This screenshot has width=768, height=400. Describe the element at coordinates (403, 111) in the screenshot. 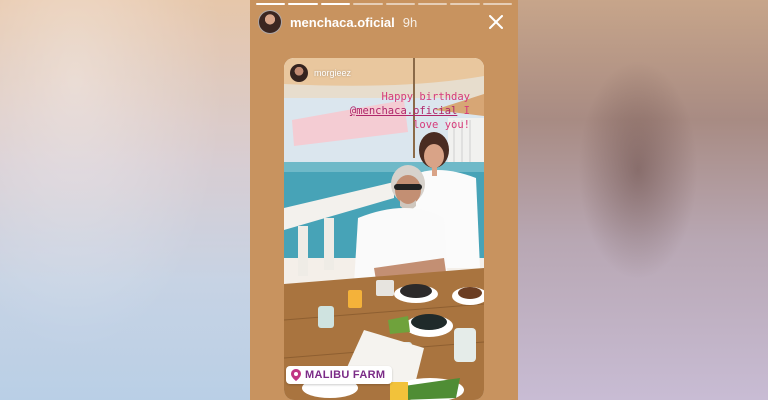

I see `mention-link: @menchaca.oficial` at that location.